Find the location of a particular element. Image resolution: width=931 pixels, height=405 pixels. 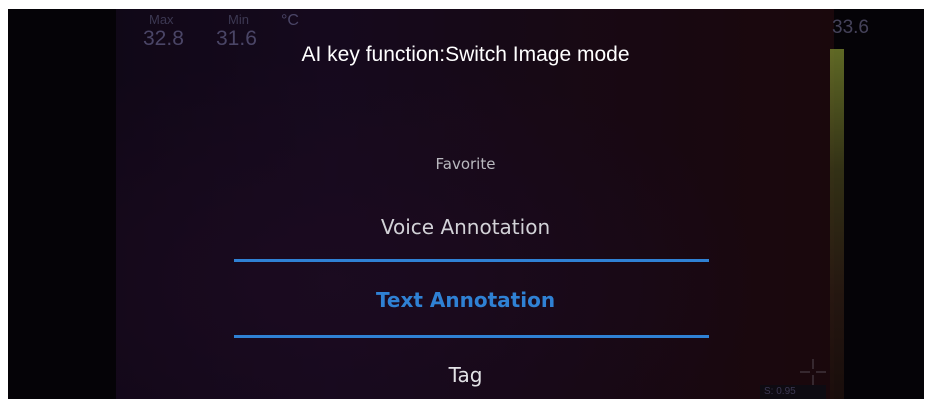

dialog-title: AI key function:Switch Image mode is located at coordinates (465, 54).